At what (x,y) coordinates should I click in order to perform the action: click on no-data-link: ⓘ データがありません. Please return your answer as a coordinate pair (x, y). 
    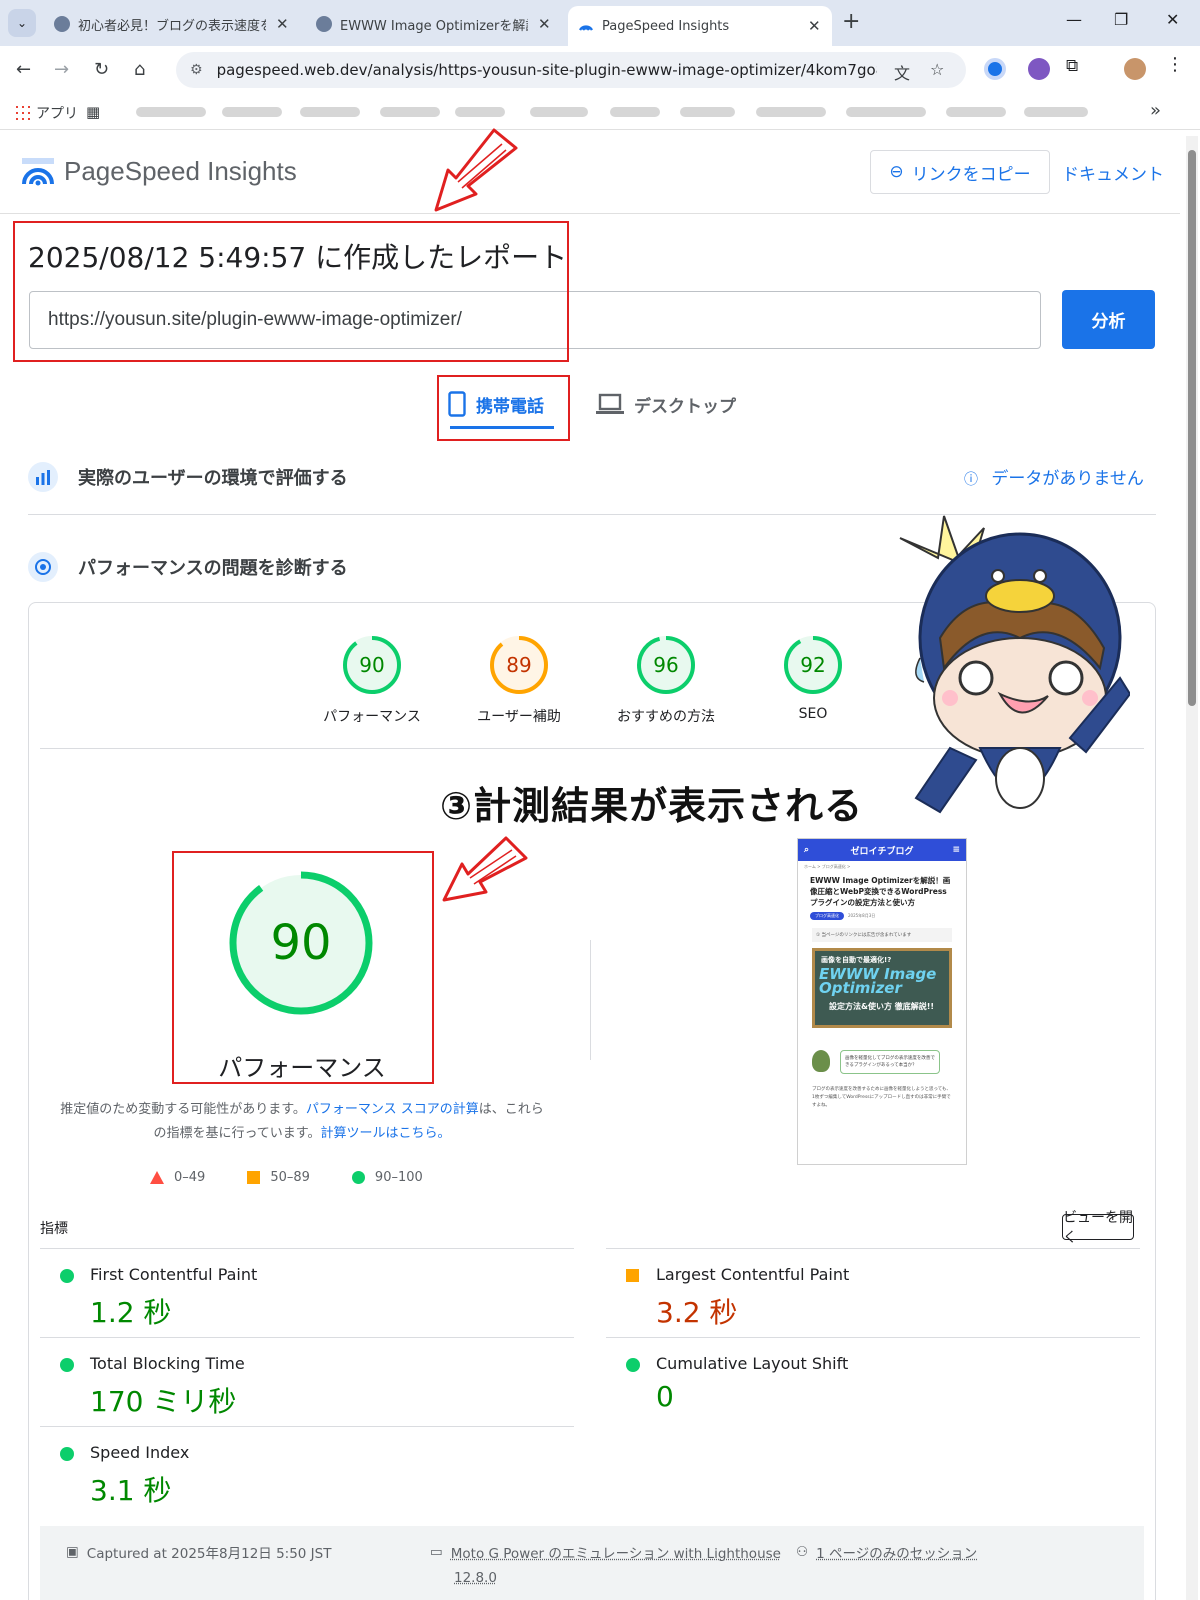
    Looking at the image, I should click on (1054, 476).